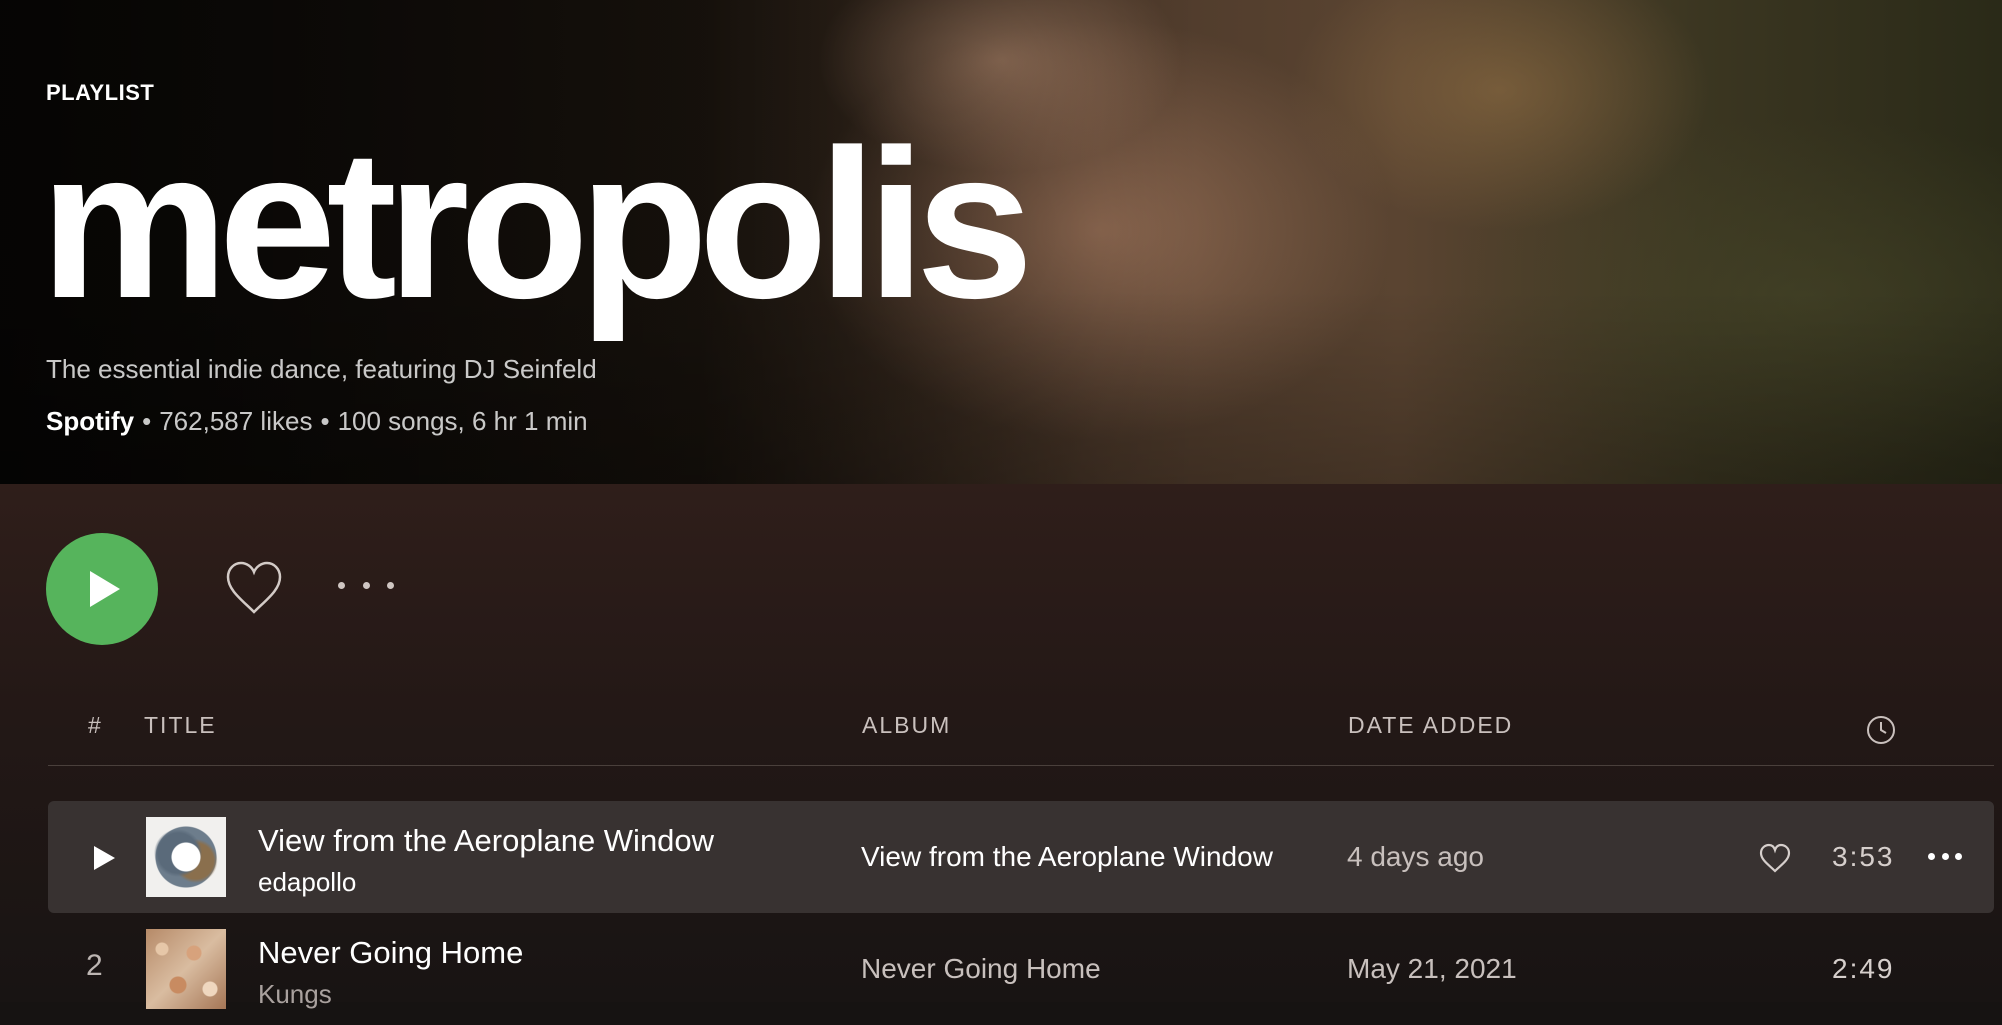  I want to click on playlist-summary: 100 songs, 6 hr 1 min, so click(462, 421).